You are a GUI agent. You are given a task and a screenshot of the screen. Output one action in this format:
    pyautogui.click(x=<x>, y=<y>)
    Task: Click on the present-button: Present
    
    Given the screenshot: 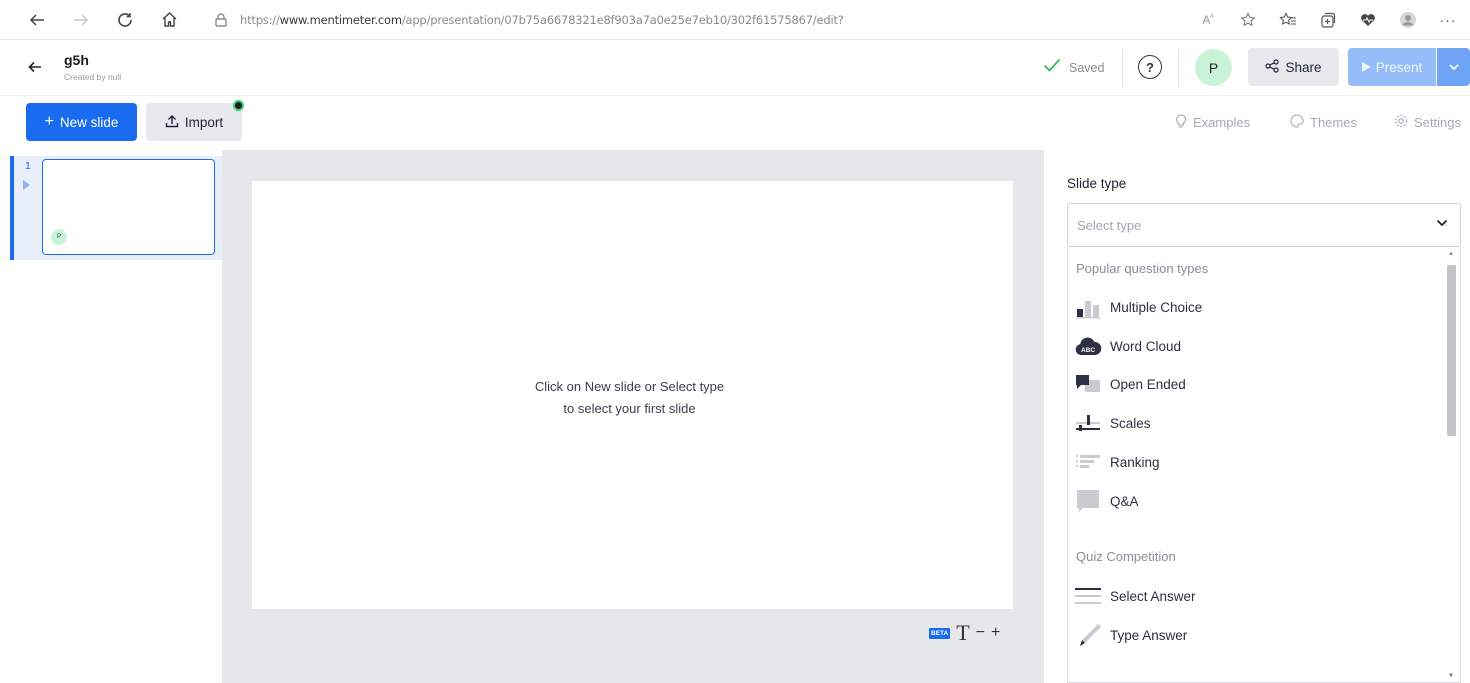 What is the action you would take?
    pyautogui.click(x=1392, y=67)
    